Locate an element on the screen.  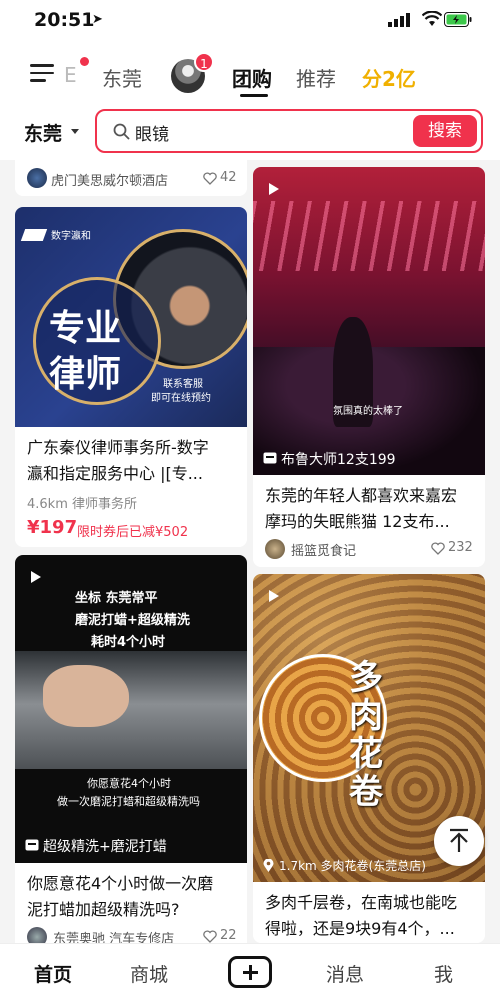
tab-partial: E is located at coordinates (70, 75).